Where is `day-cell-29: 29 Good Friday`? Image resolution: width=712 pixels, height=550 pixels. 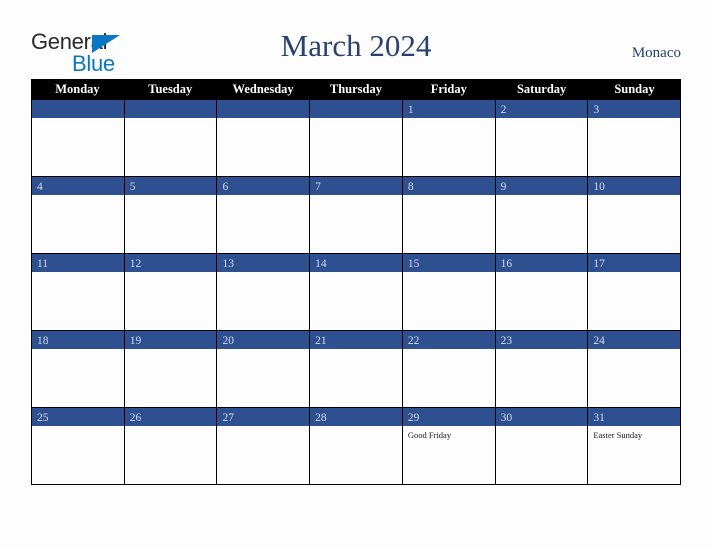
day-cell-29: 29 Good Friday is located at coordinates (449, 446).